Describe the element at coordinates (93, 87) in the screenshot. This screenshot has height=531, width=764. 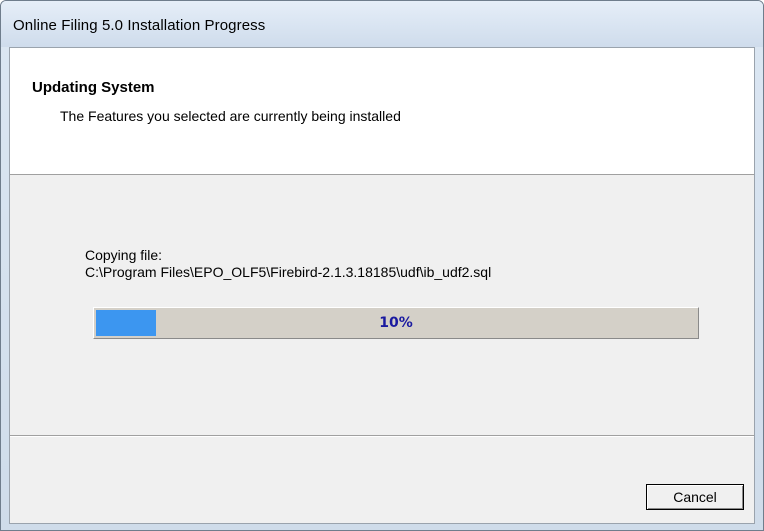
I see `header-title: Updating System` at that location.